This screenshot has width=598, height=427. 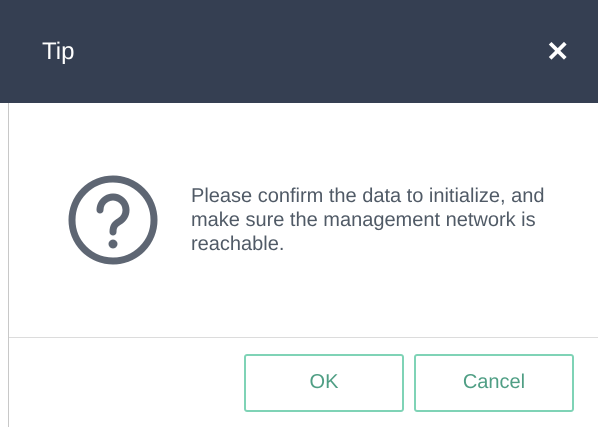 I want to click on close-button: ✕, so click(x=557, y=52).